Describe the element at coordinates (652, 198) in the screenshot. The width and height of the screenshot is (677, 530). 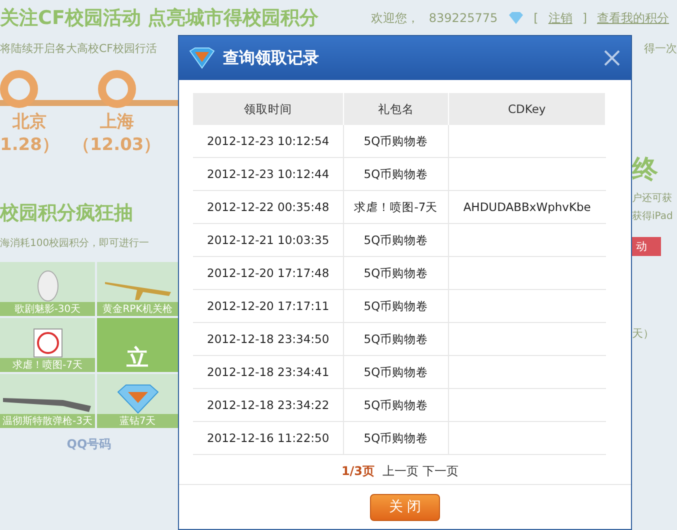
I see `section-text: 户还可获` at that location.